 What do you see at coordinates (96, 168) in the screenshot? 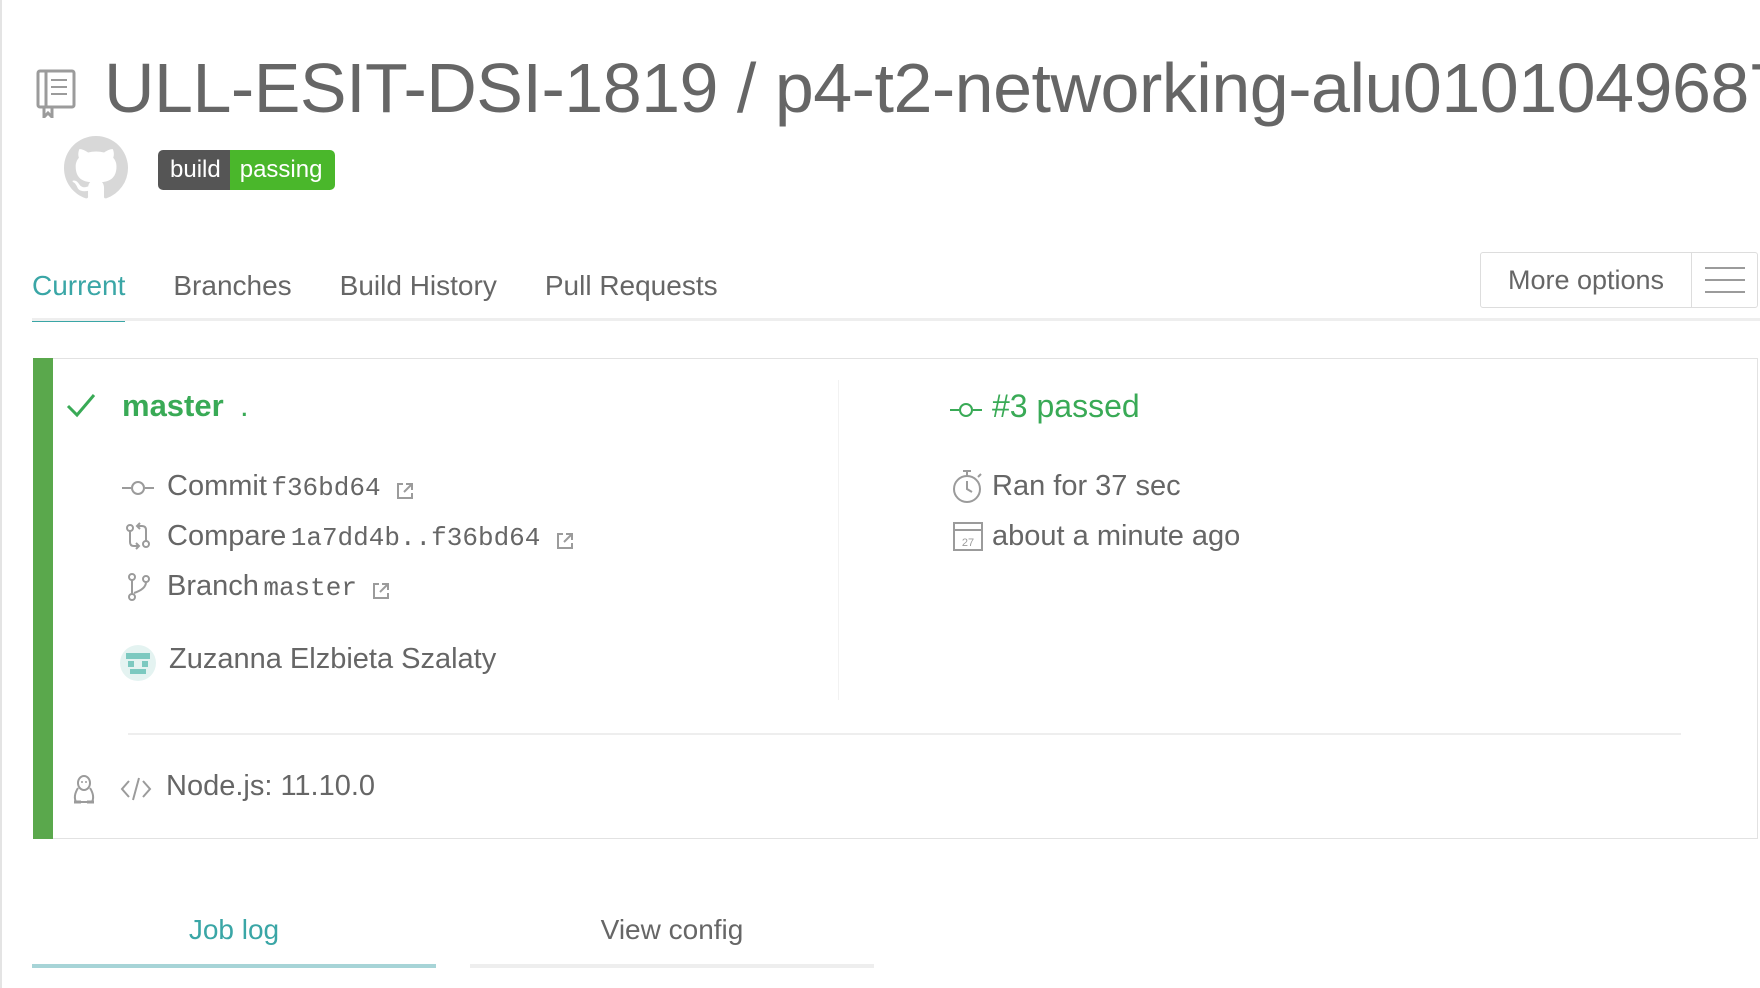
I see `github-icon` at bounding box center [96, 168].